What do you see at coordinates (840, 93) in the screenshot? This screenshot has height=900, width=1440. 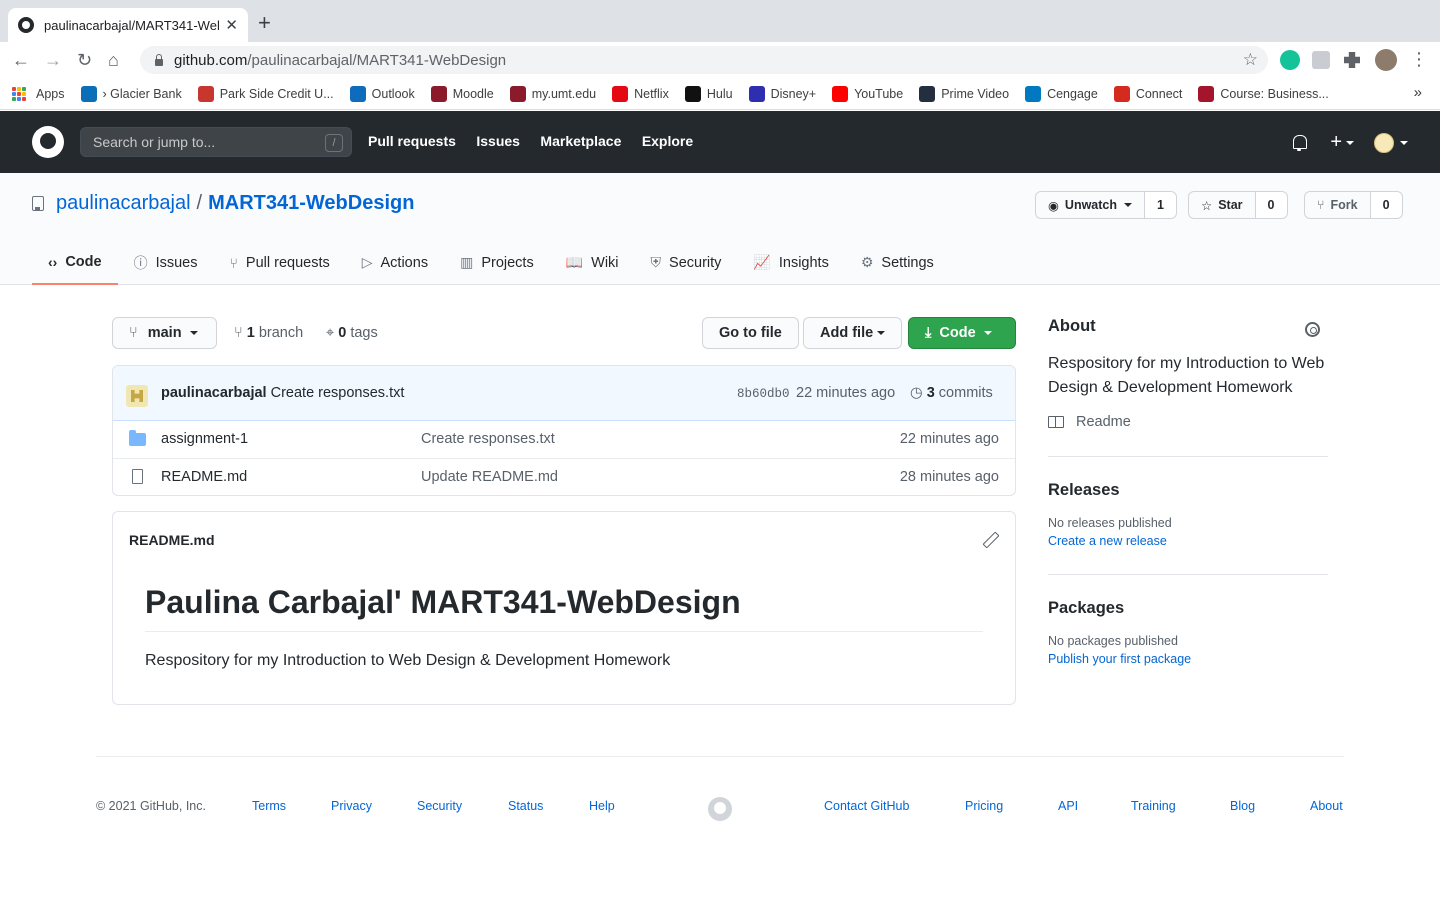 I see `youtube-icon` at bounding box center [840, 93].